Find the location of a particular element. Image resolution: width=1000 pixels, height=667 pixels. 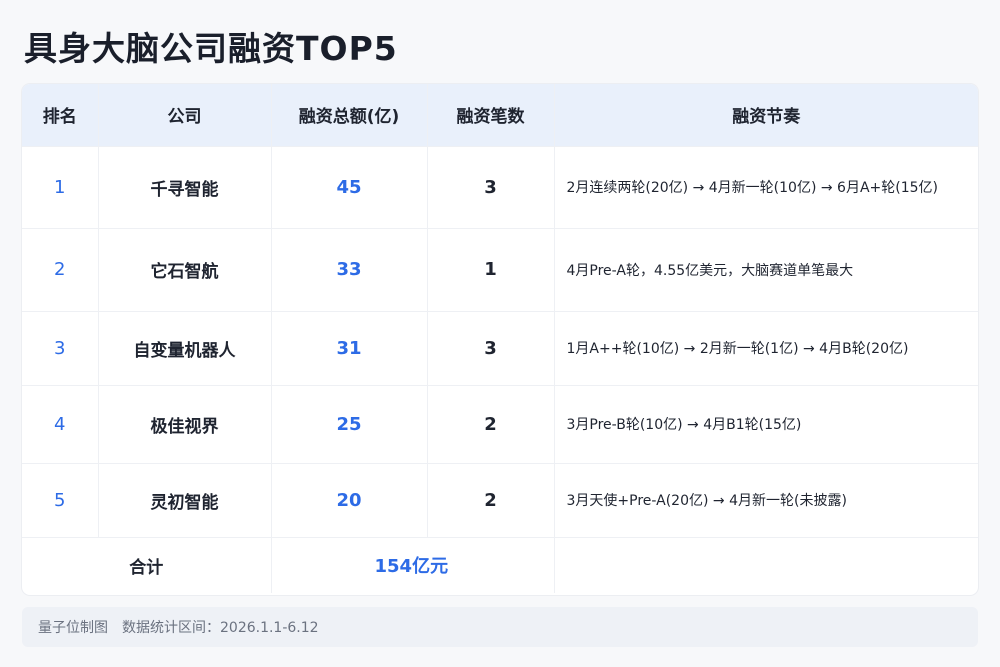

rank-cell: 2 is located at coordinates (60, 269).